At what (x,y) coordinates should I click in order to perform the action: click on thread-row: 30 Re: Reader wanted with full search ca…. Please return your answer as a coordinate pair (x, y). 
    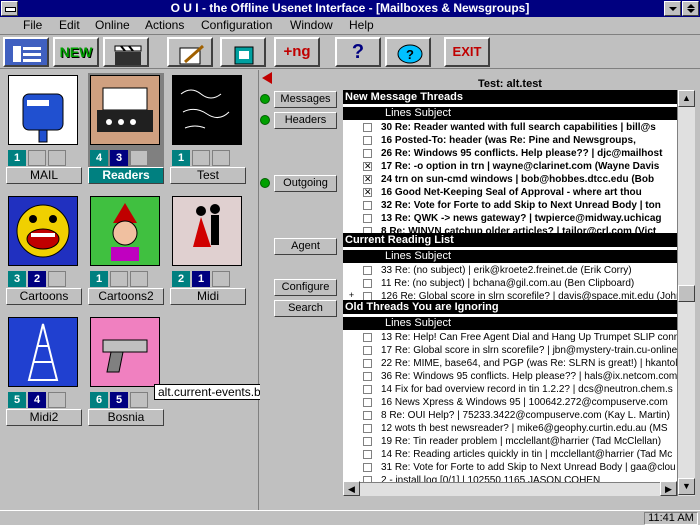
    Looking at the image, I should click on (510, 127).